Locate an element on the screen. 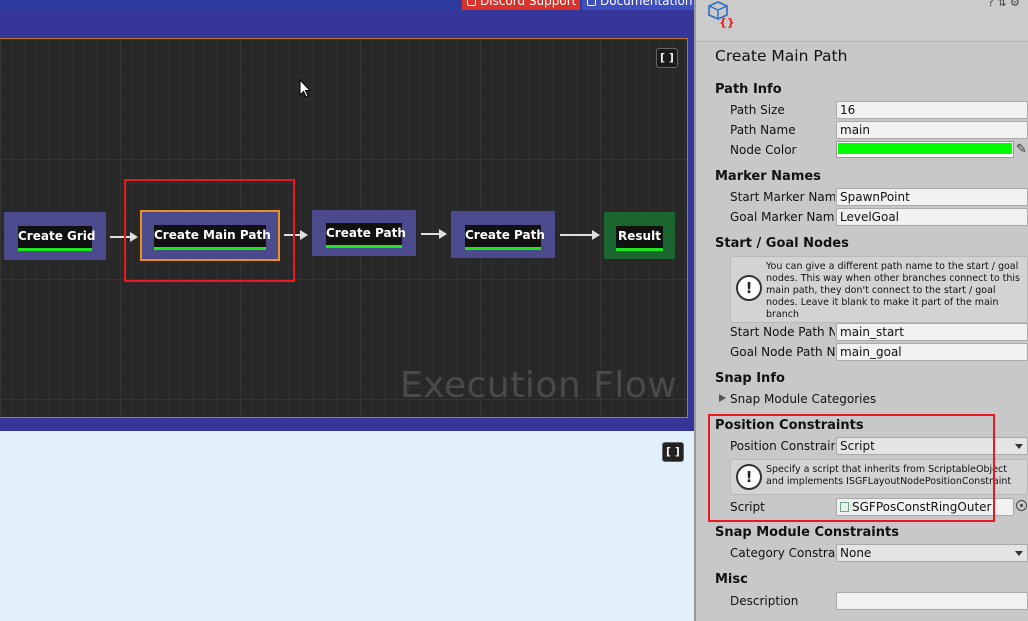 The width and height of the screenshot is (1028, 621). graph-toolbar: Discord Support Documentation is located at coordinates (347, 5).